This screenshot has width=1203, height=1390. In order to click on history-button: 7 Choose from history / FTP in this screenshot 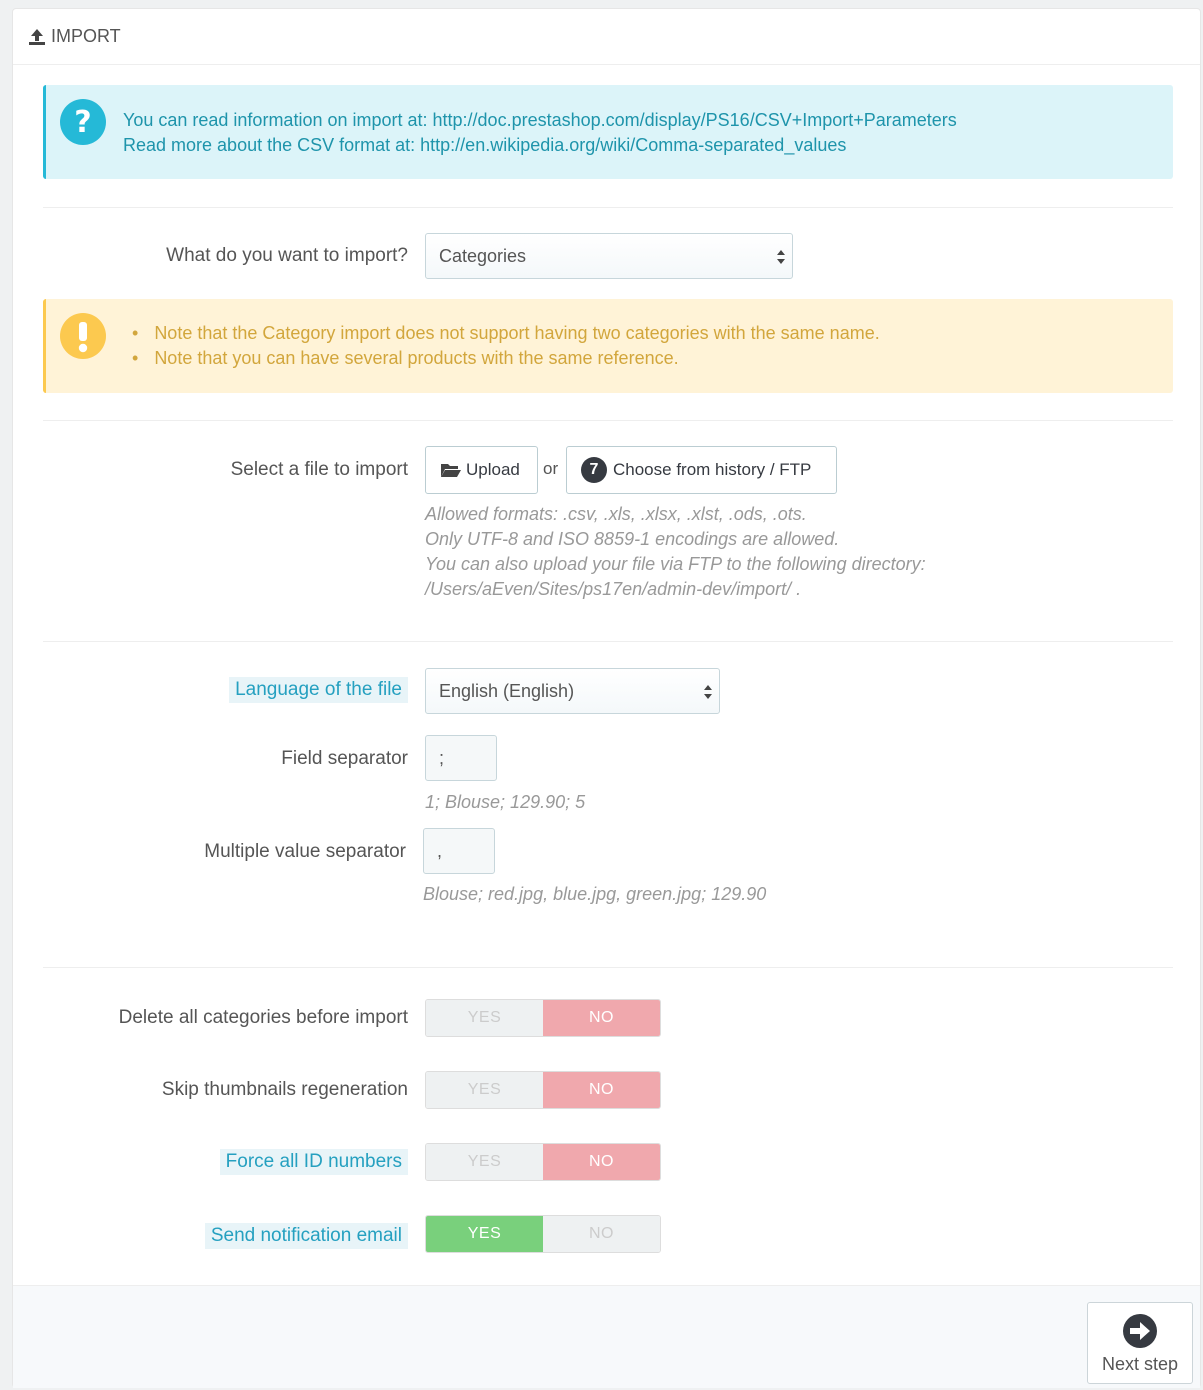, I will do `click(701, 470)`.